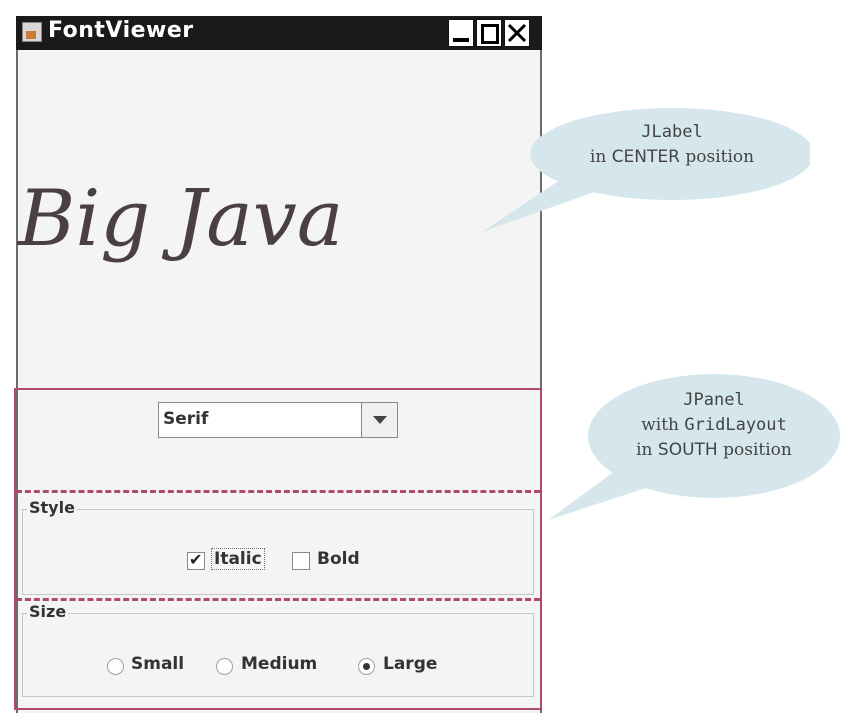 Image resolution: width=843 pixels, height=713 pixels. I want to click on callout-class-name: JLabel, so click(672, 132).